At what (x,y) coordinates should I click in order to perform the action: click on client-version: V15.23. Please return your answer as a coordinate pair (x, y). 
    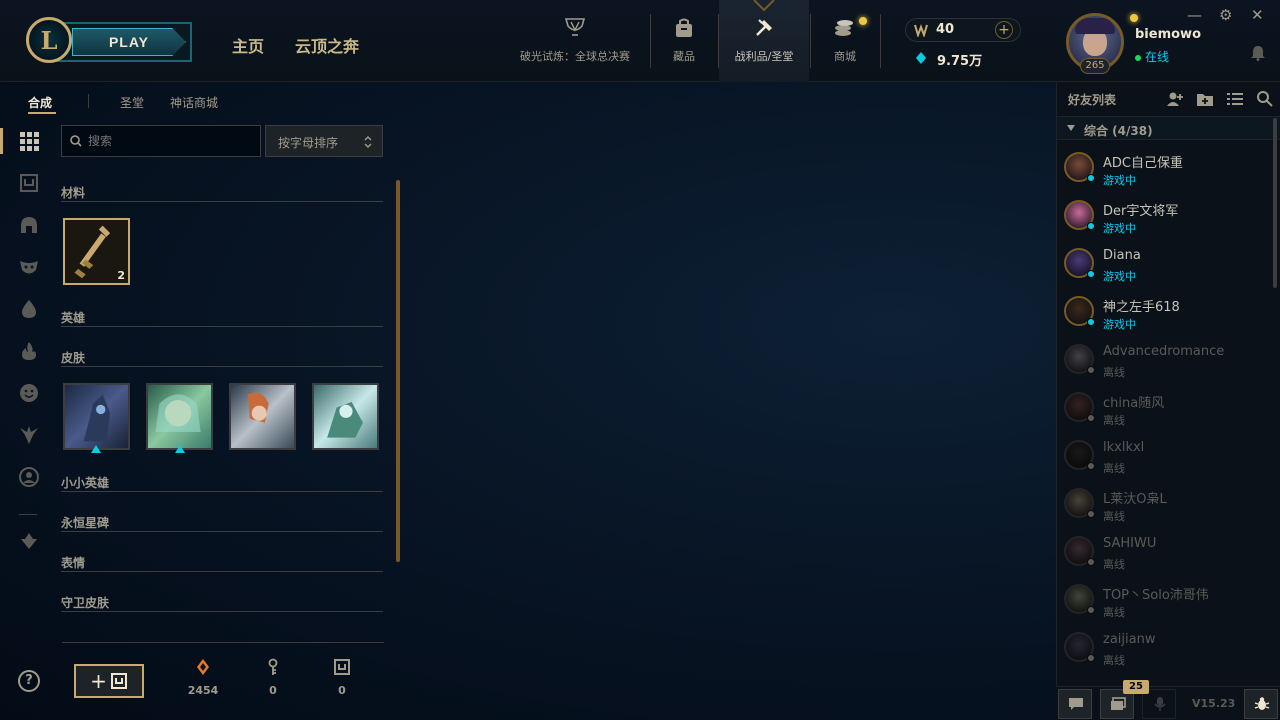
    Looking at the image, I should click on (1214, 703).